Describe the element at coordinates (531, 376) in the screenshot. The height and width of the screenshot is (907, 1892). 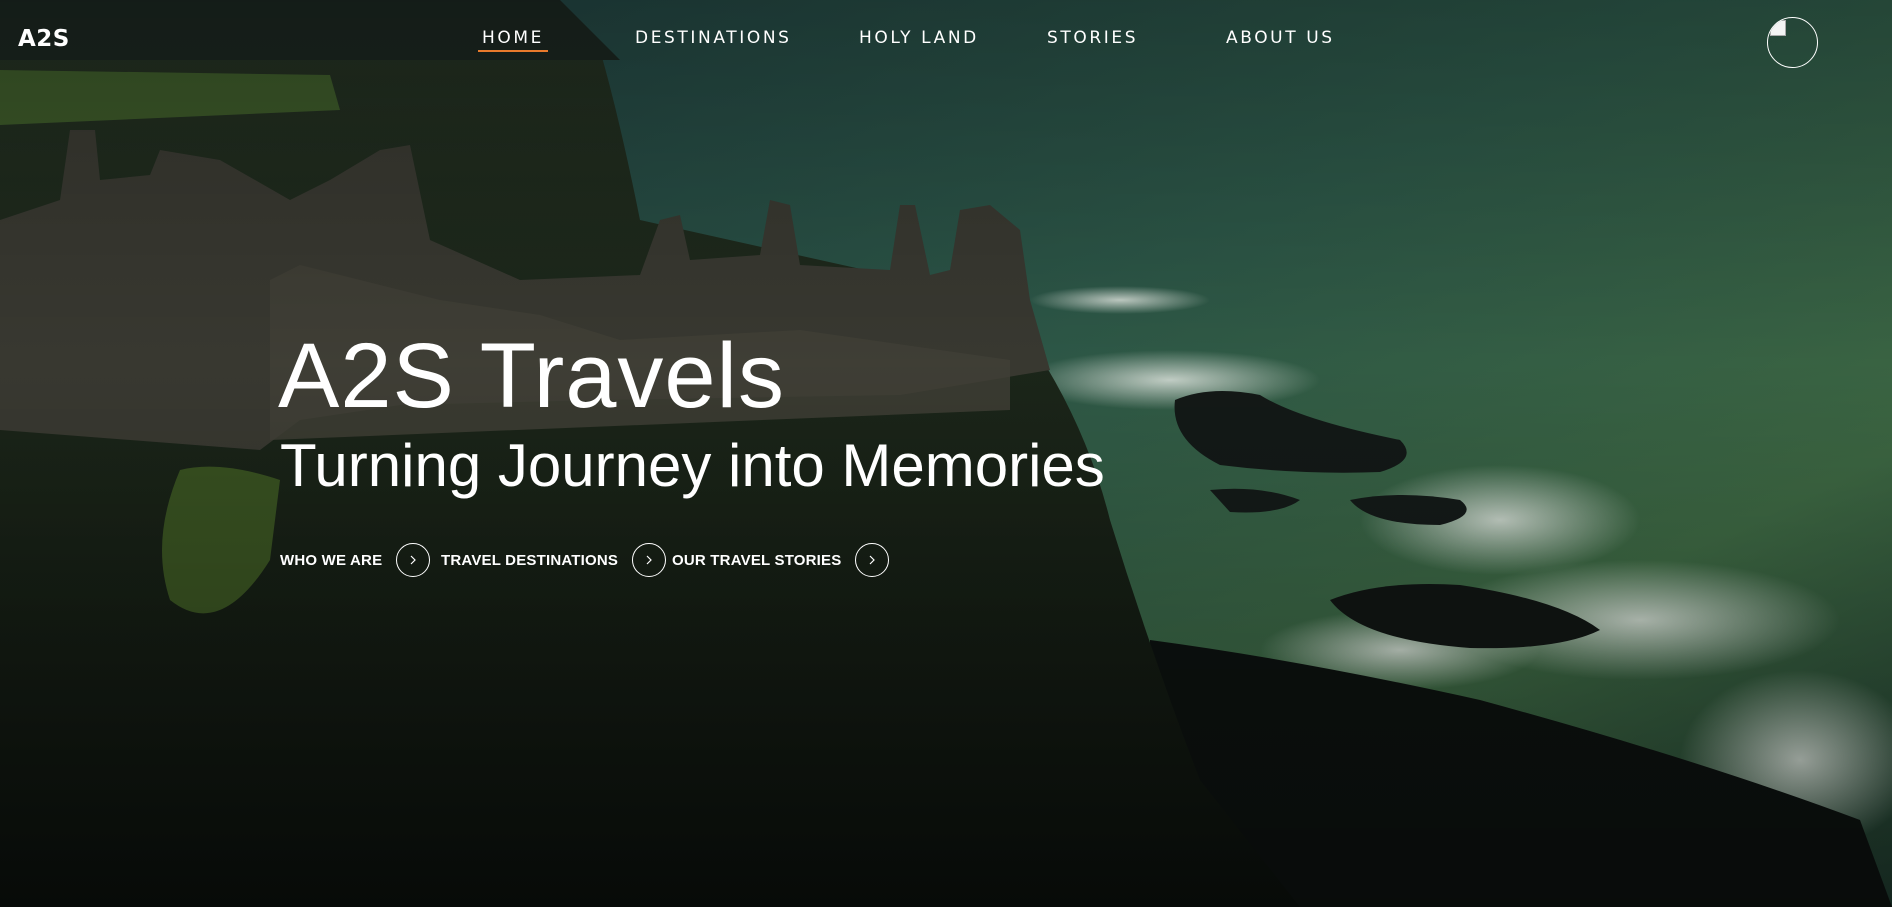
I see `hero-title: A2S Travels` at that location.